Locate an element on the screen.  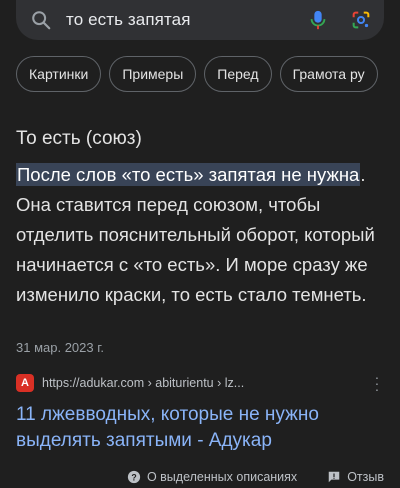
more-options-icon: · · · is located at coordinates (377, 383).